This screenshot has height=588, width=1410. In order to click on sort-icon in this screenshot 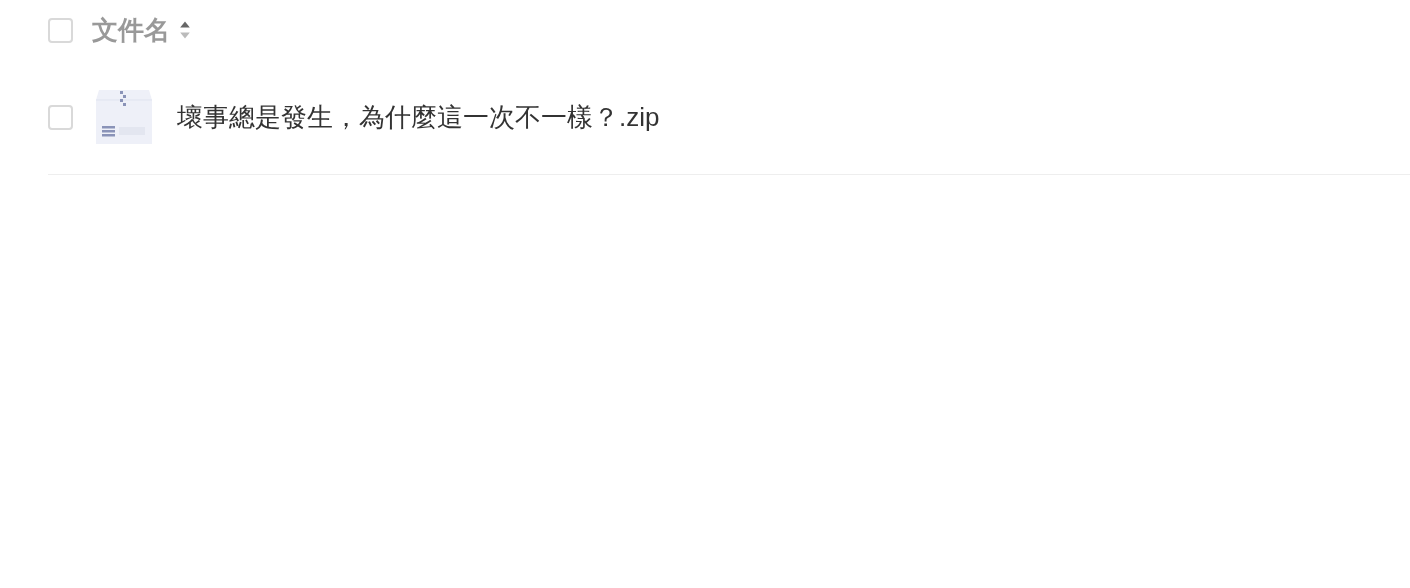, I will do `click(185, 30)`.